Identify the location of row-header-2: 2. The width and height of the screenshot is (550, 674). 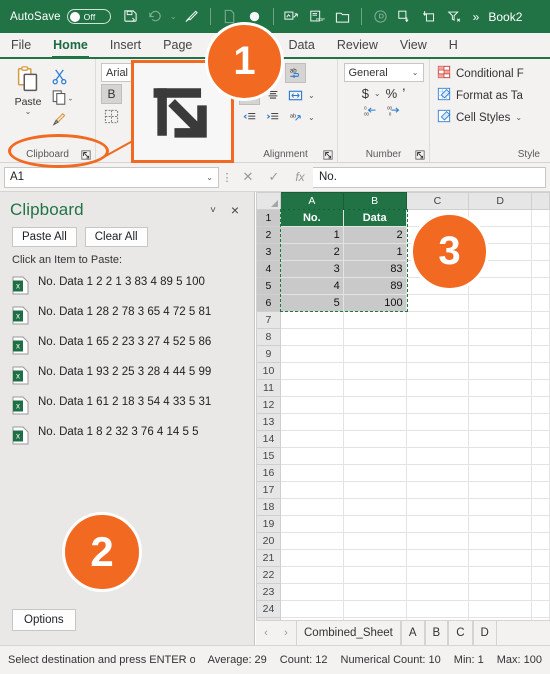
(268, 235).